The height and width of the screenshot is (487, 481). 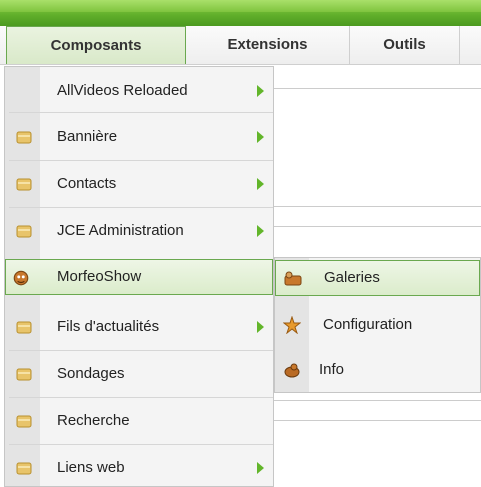 I want to click on menu-tab-composants: Composants, so click(x=96, y=45).